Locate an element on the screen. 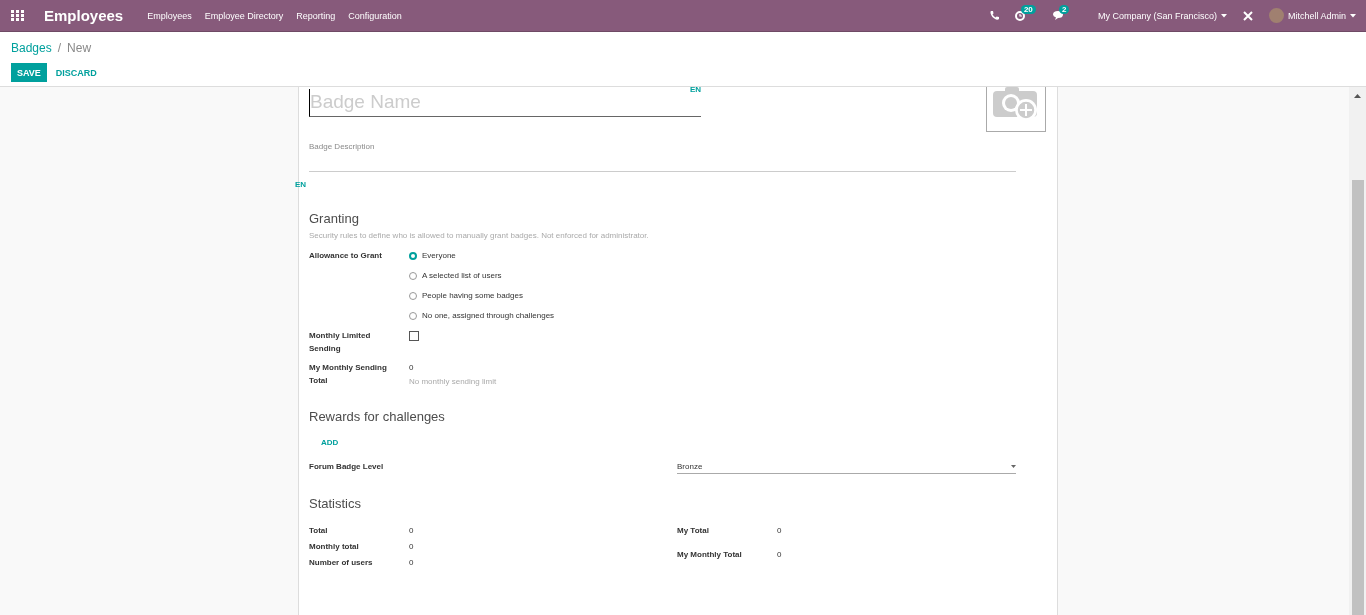 The image size is (1366, 615). discard-button: DISCARD is located at coordinates (76, 72).